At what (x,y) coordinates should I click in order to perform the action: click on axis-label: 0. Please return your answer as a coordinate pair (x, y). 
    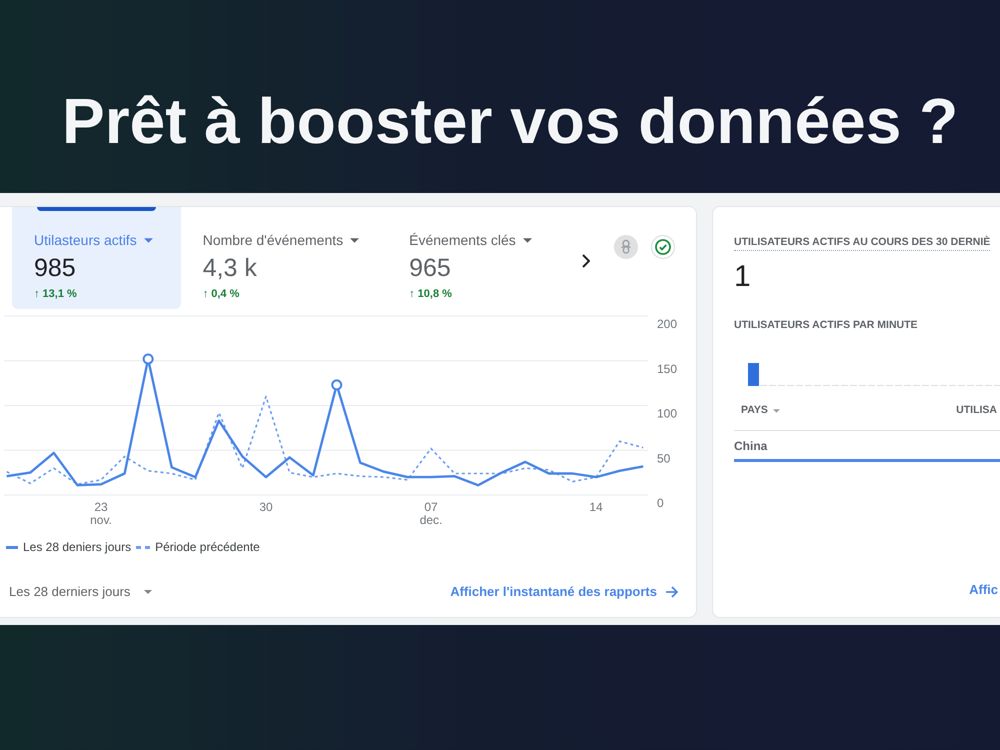
    Looking at the image, I should click on (660, 503).